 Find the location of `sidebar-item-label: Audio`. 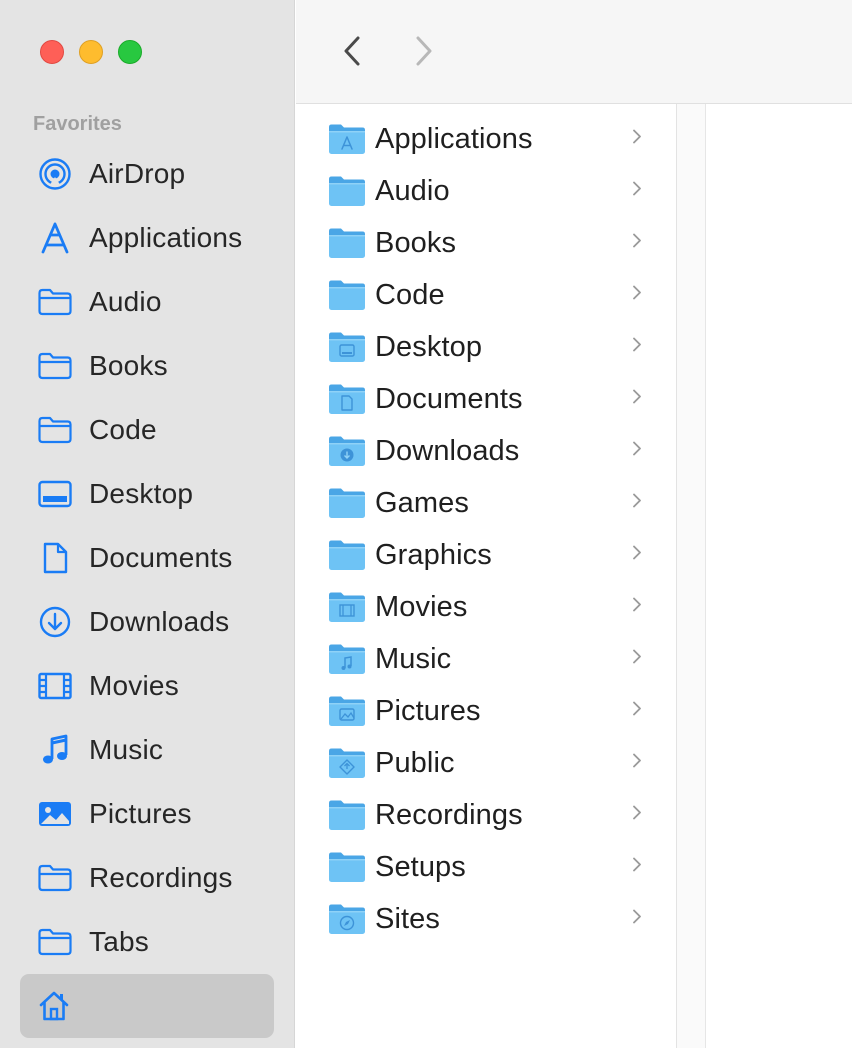

sidebar-item-label: Audio is located at coordinates (125, 301).